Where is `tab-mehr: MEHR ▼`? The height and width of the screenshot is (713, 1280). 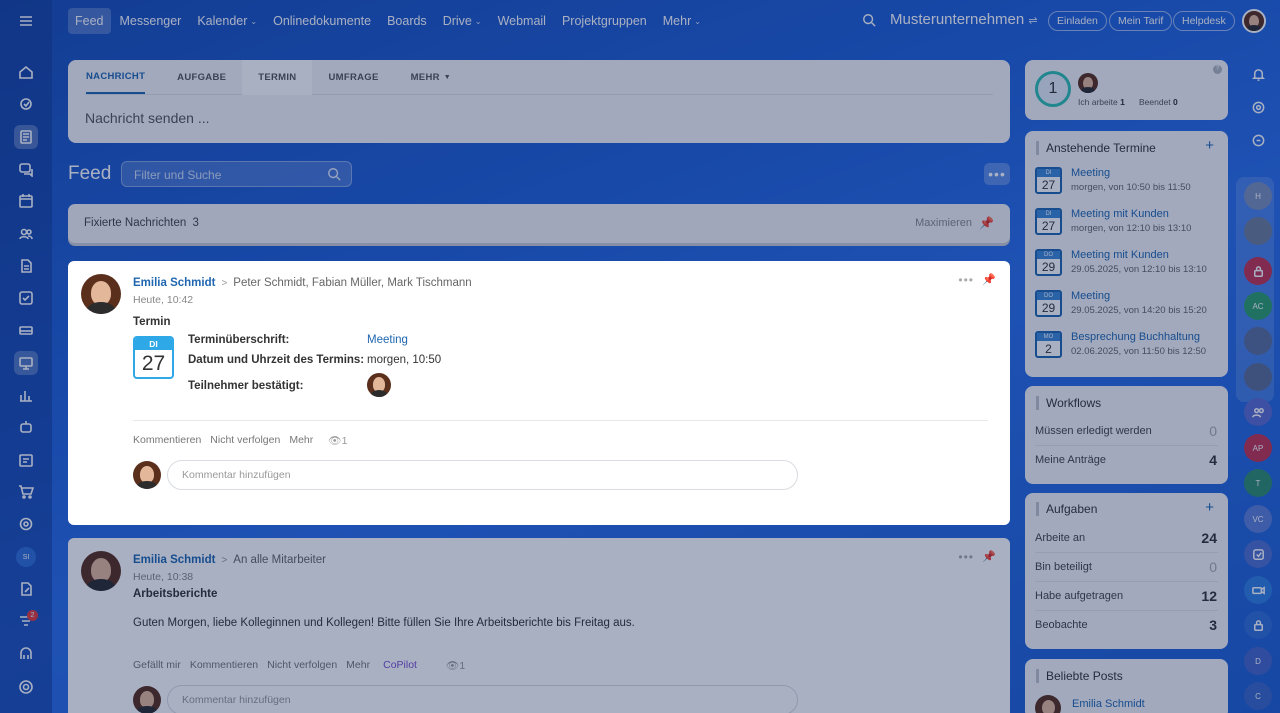
tab-mehr: MEHR ▼ is located at coordinates (431, 77).